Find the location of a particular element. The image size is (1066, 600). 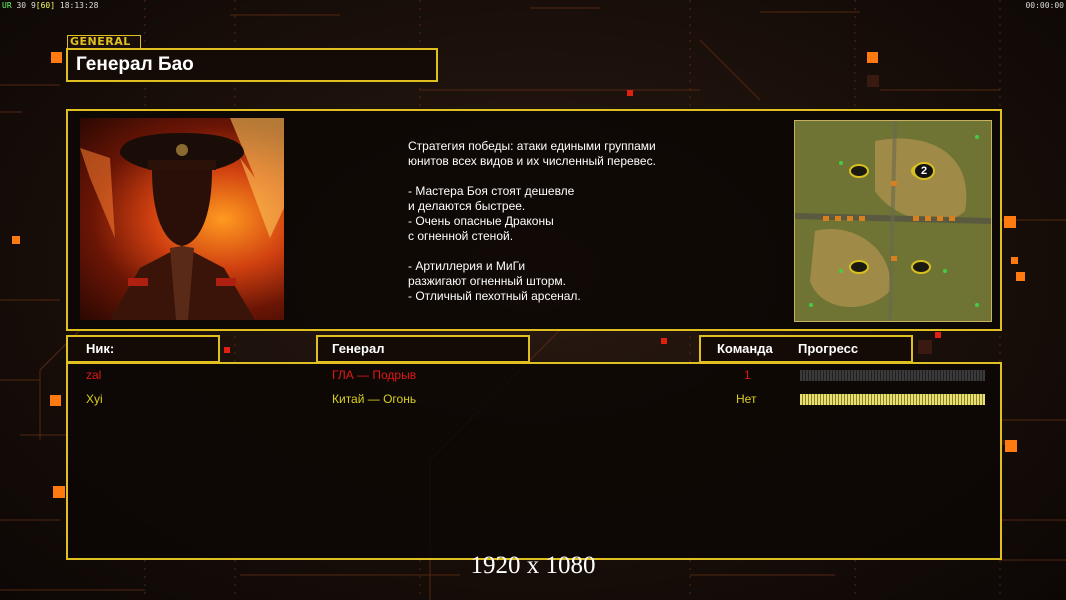

resolution-caption: 1920 x 1080 is located at coordinates (533, 565).